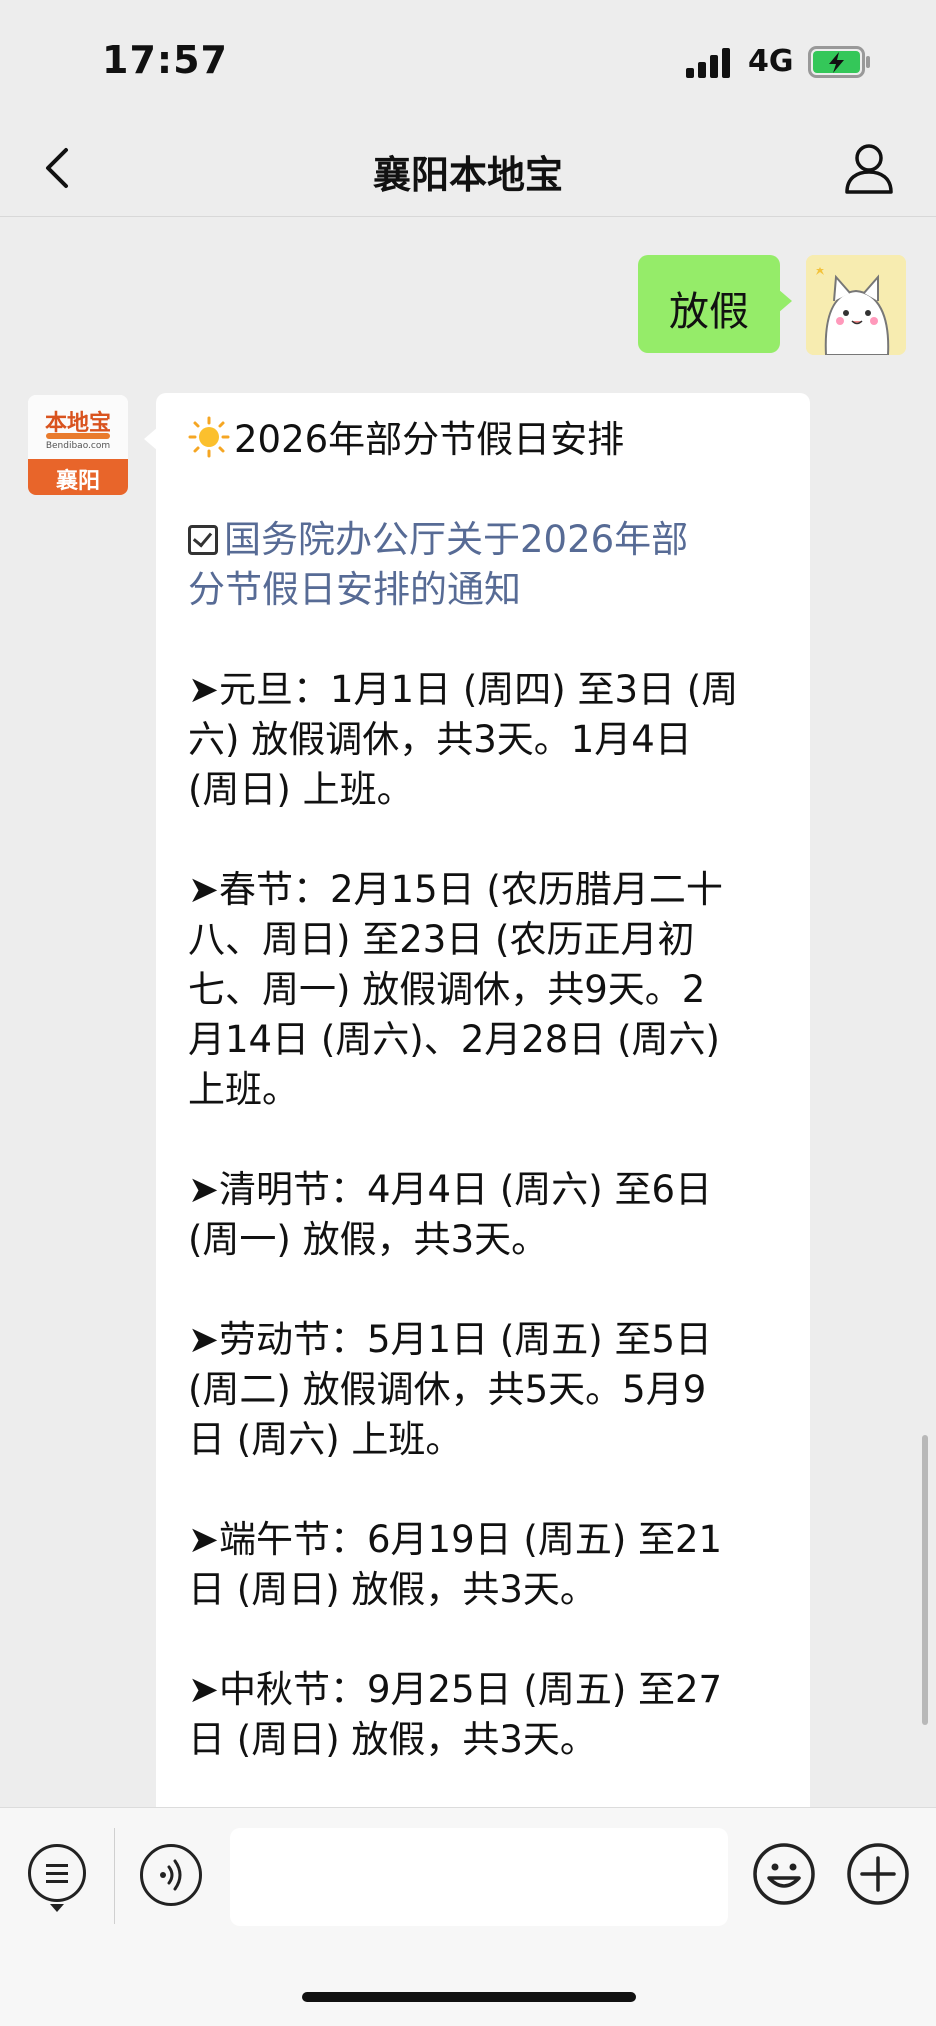 The width and height of the screenshot is (936, 2026). I want to click on nav-bar: 襄阳本地宝, so click(468, 168).